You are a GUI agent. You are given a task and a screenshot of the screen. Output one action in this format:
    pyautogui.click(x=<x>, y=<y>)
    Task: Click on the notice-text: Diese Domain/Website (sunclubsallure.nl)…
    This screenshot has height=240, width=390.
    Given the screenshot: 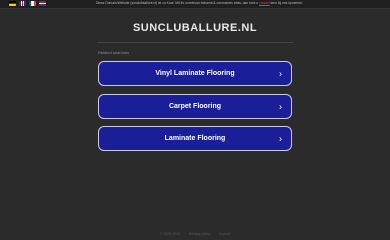 What is the action you would take?
    pyautogui.click(x=177, y=3)
    